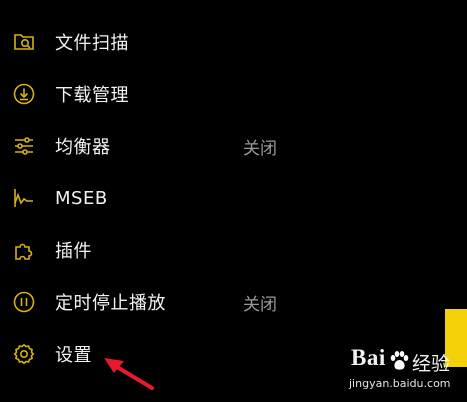  What do you see at coordinates (220, 302) in the screenshot?
I see `menu-item-sleep-timer: 定时停止播放 关闭` at bounding box center [220, 302].